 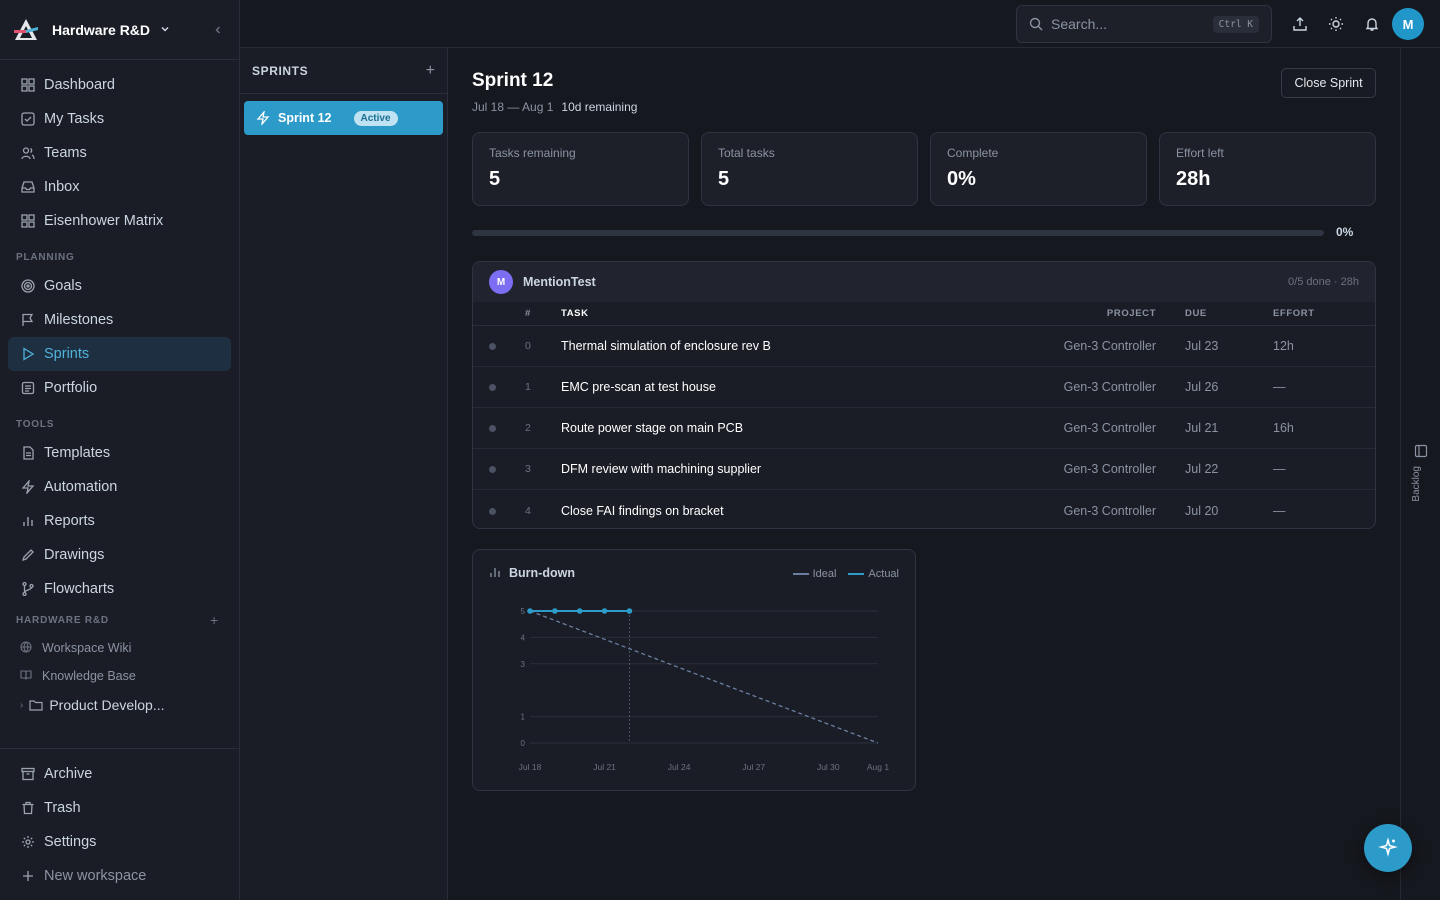 What do you see at coordinates (28, 388) in the screenshot?
I see `portfolio-icon` at bounding box center [28, 388].